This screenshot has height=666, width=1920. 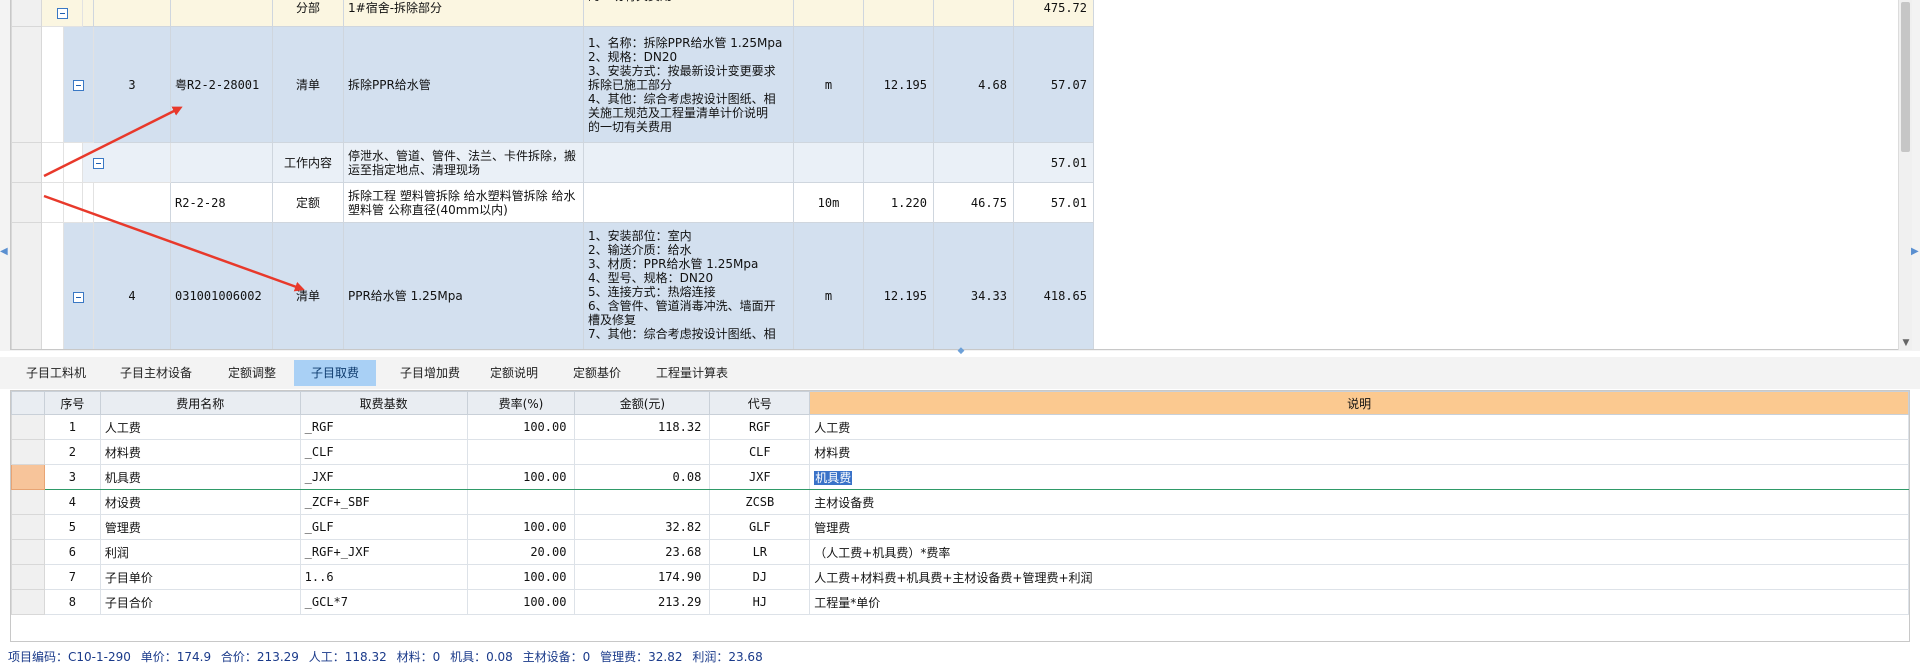 What do you see at coordinates (642, 403) in the screenshot?
I see `header-amount: 金额(元)` at bounding box center [642, 403].